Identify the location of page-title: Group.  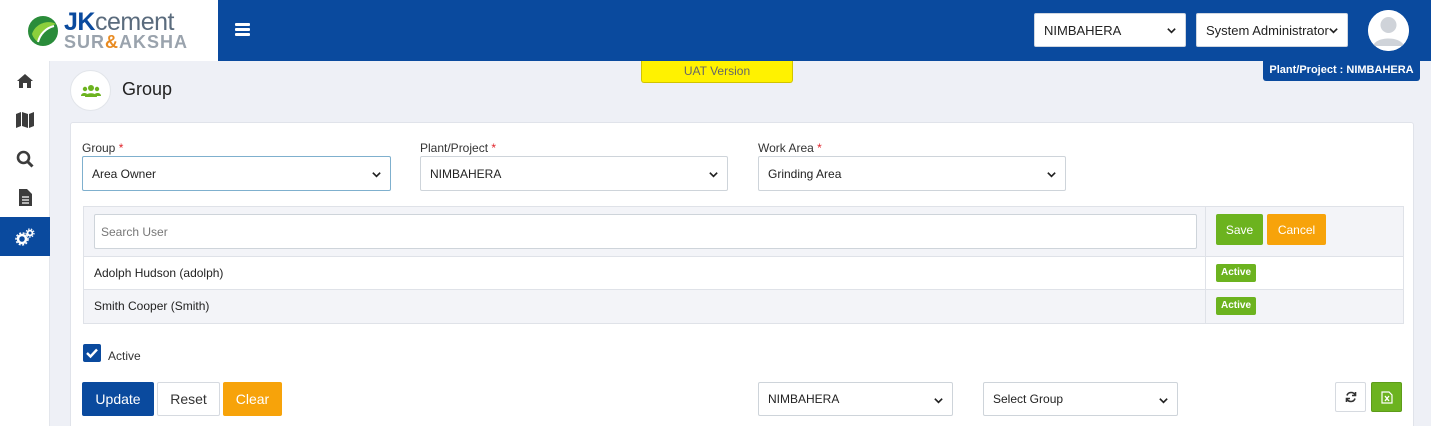
(147, 89).